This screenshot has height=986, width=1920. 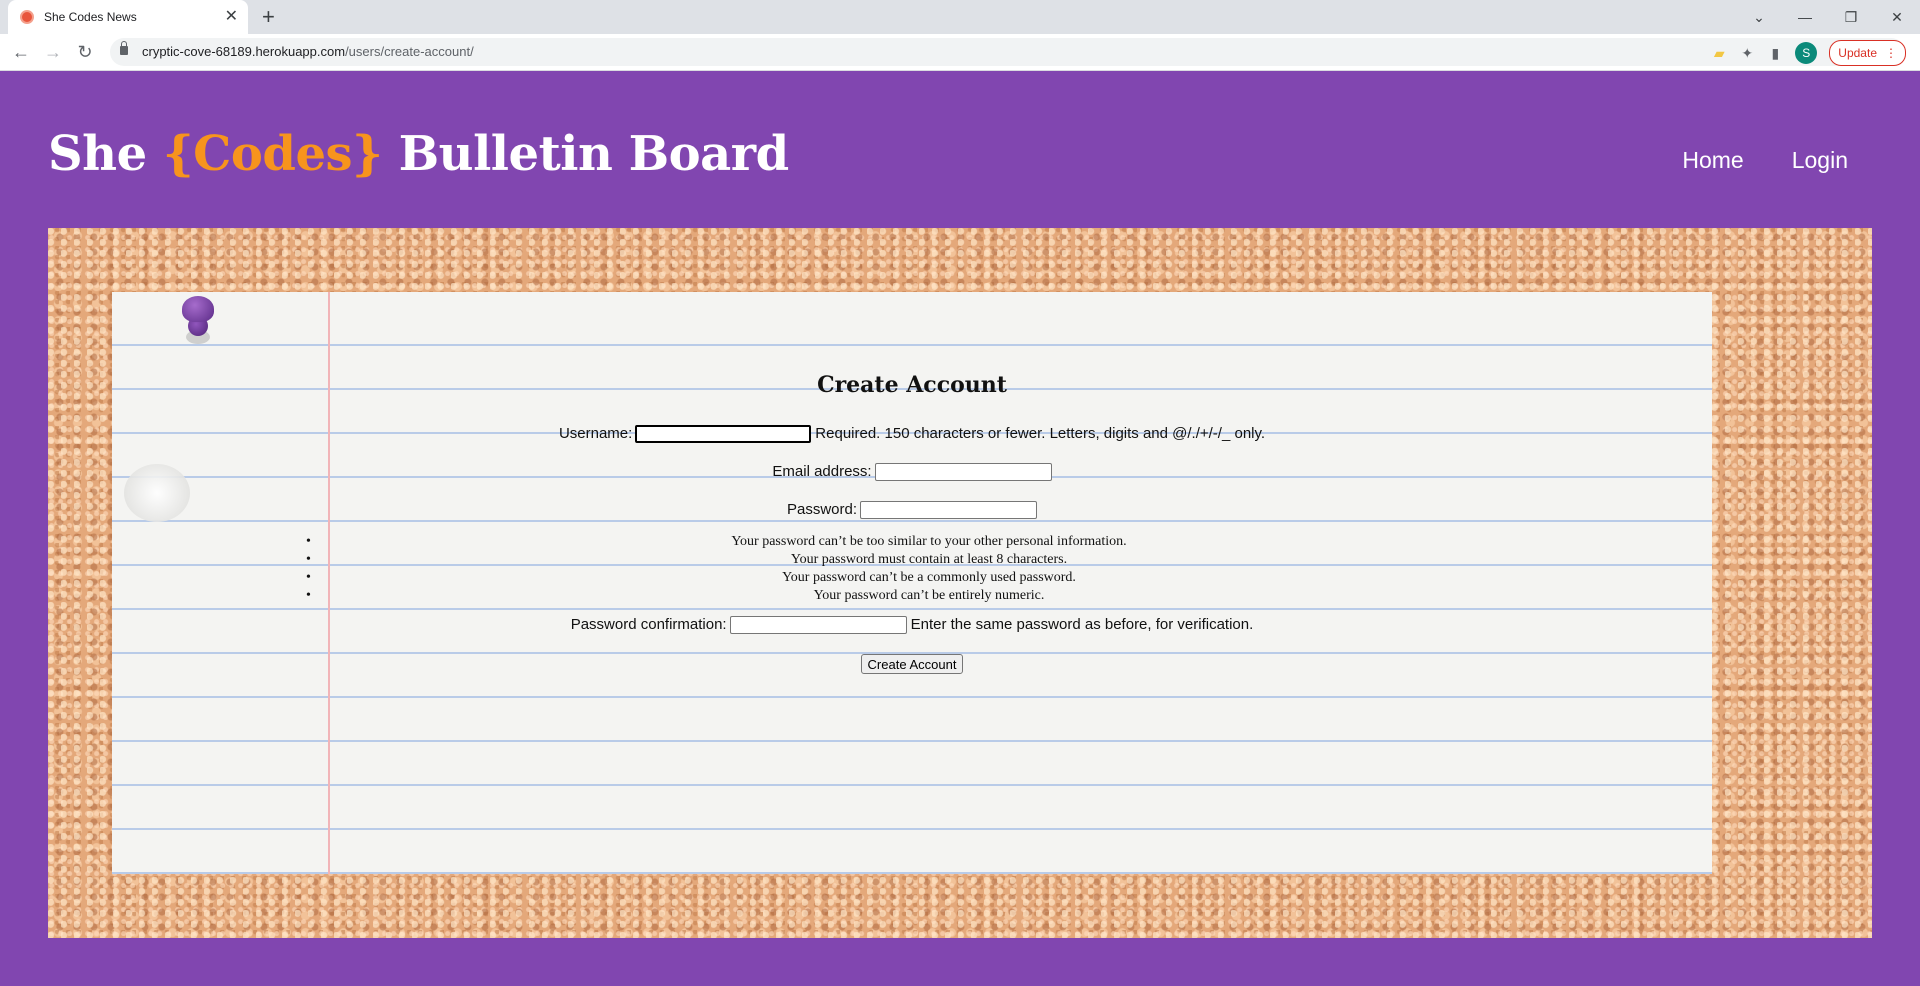 What do you see at coordinates (272, 154) in the screenshot?
I see `title-codes: {Codes}` at bounding box center [272, 154].